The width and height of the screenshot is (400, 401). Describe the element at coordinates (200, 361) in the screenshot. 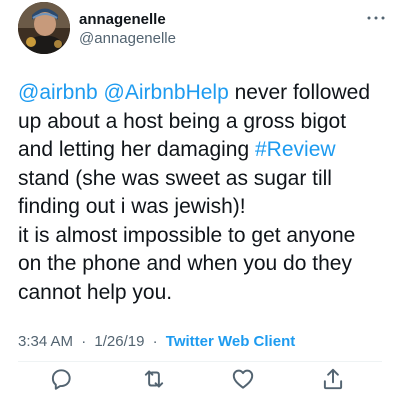

I see `divider` at that location.